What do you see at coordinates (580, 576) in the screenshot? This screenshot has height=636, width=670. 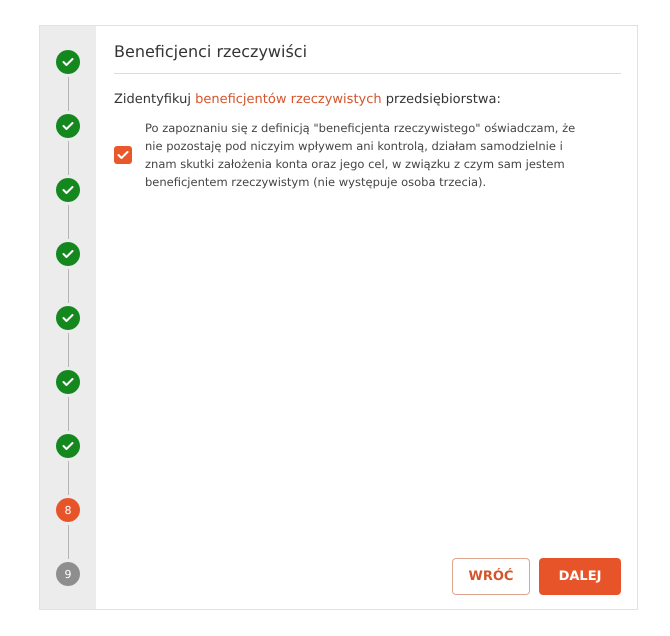 I see `next-button: DALEJ` at bounding box center [580, 576].